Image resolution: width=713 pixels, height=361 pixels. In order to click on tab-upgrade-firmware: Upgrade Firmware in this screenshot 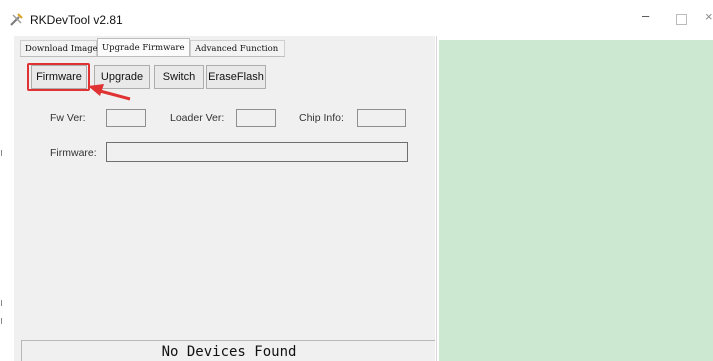, I will do `click(143, 47)`.